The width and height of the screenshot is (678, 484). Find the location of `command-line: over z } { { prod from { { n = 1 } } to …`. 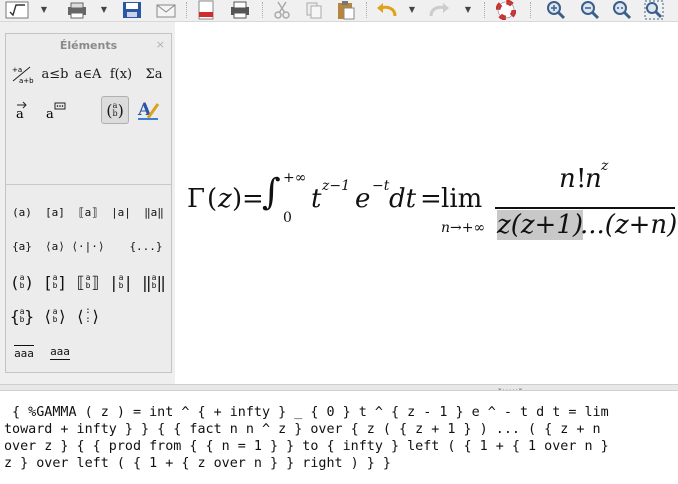

command-line: over z } { { prod from { { n = 1 } } to … is located at coordinates (341, 446).